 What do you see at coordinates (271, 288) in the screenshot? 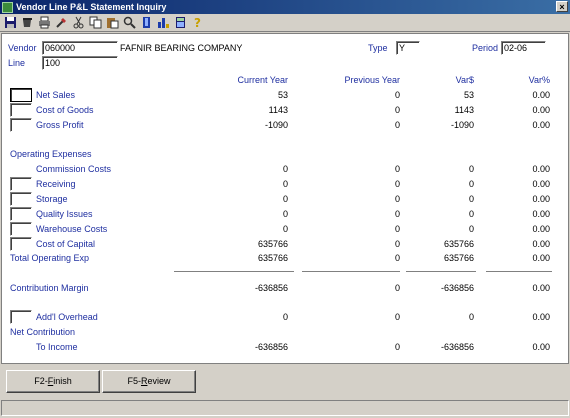
I see `contribution-margin-current: -636856` at bounding box center [271, 288].